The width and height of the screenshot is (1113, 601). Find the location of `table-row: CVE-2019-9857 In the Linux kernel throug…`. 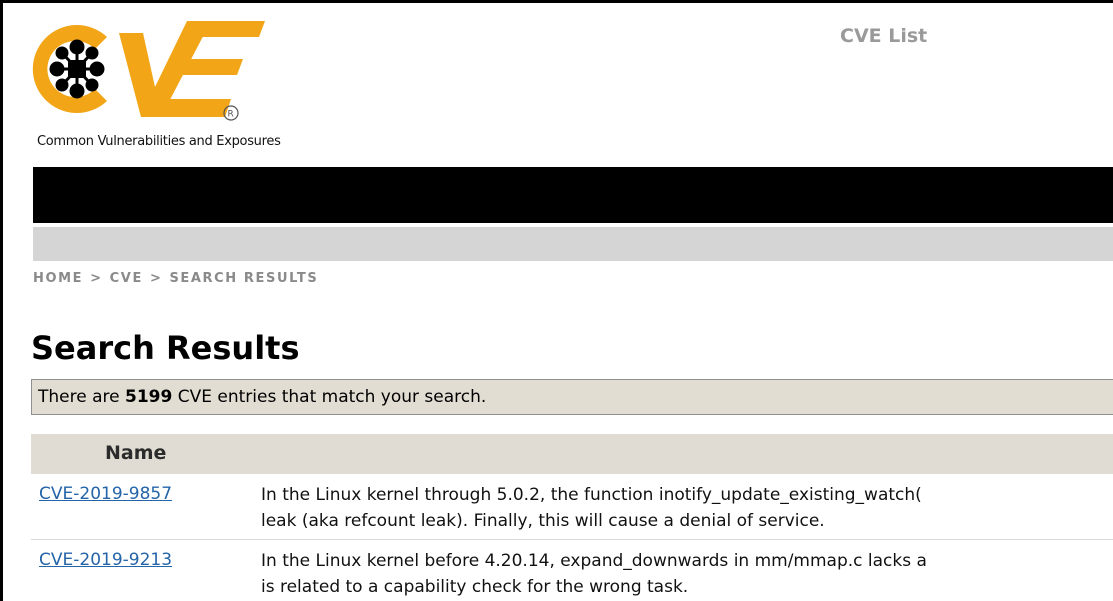

table-row: CVE-2019-9857 In the Linux kernel throug… is located at coordinates (572, 507).